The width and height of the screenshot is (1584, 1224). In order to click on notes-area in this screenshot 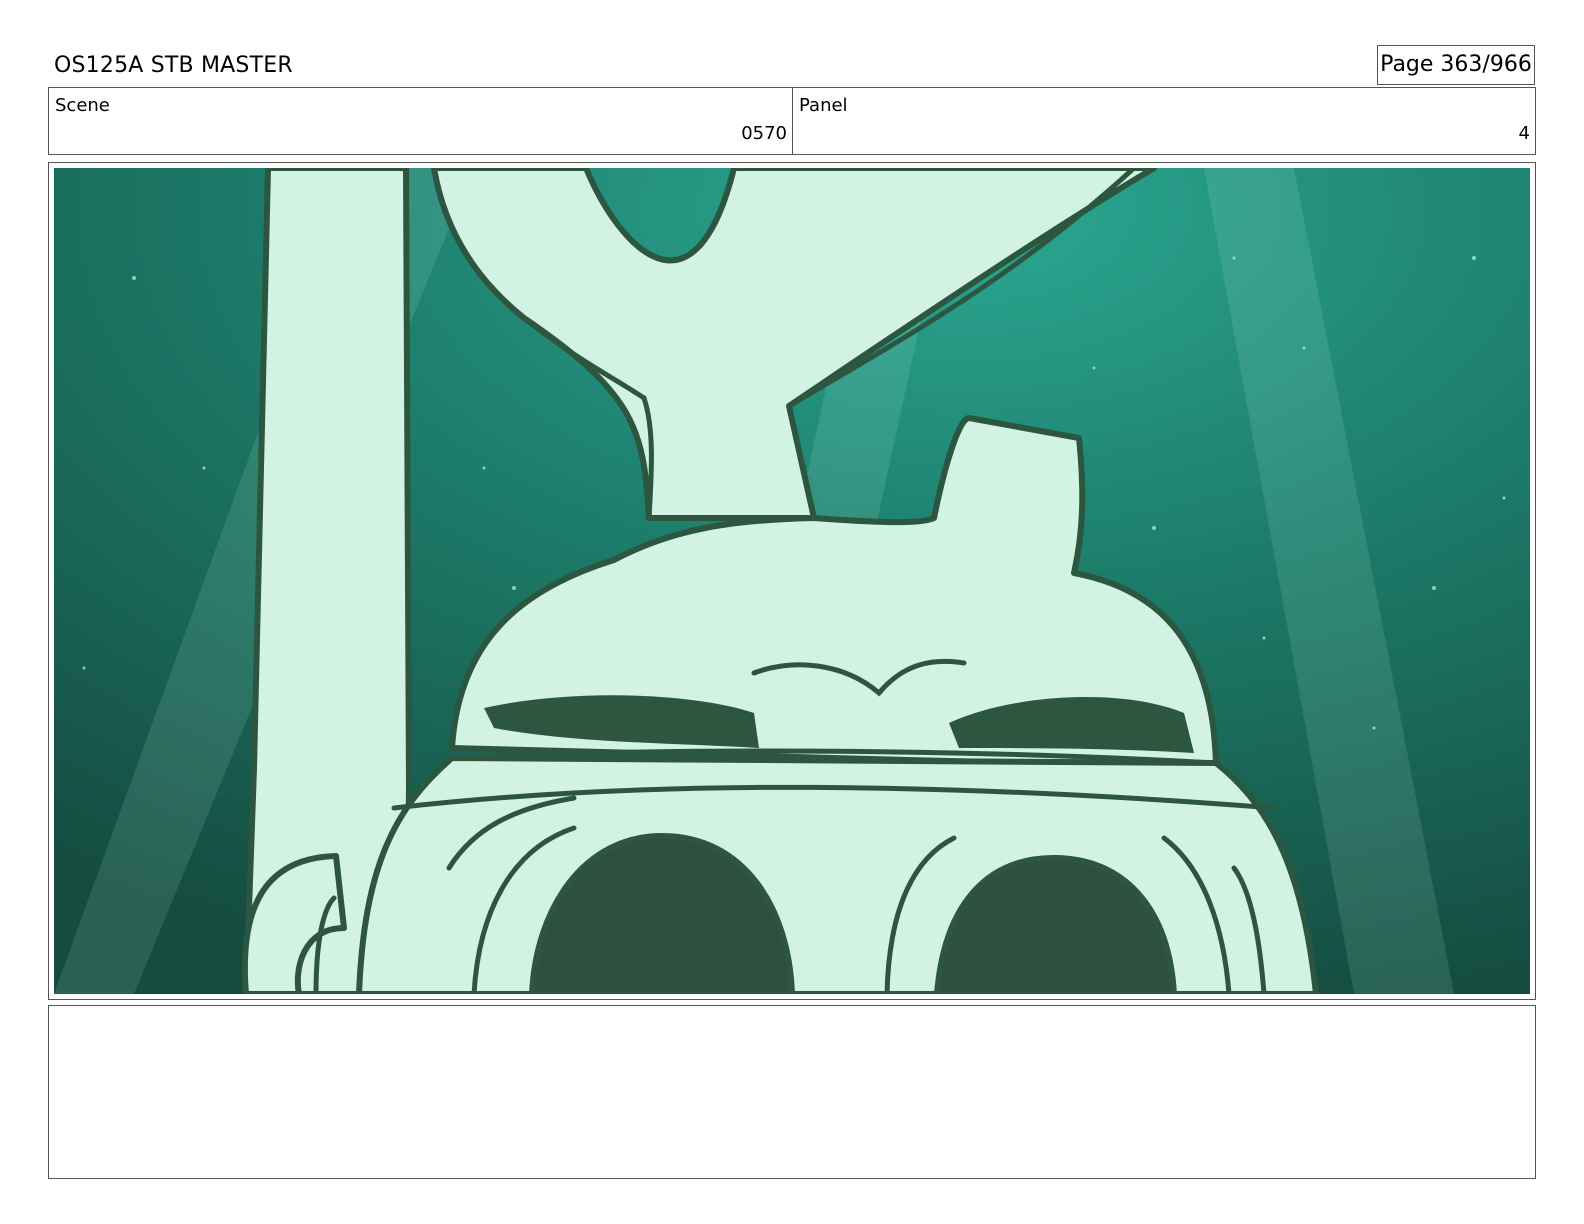, I will do `click(792, 1092)`.